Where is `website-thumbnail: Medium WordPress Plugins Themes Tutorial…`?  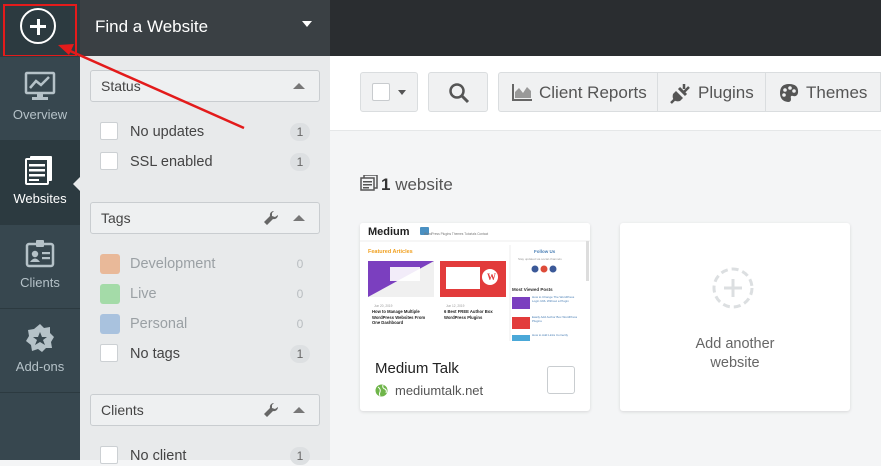
website-thumbnail: Medium WordPress Plugins Themes Tutorial… is located at coordinates (475, 282).